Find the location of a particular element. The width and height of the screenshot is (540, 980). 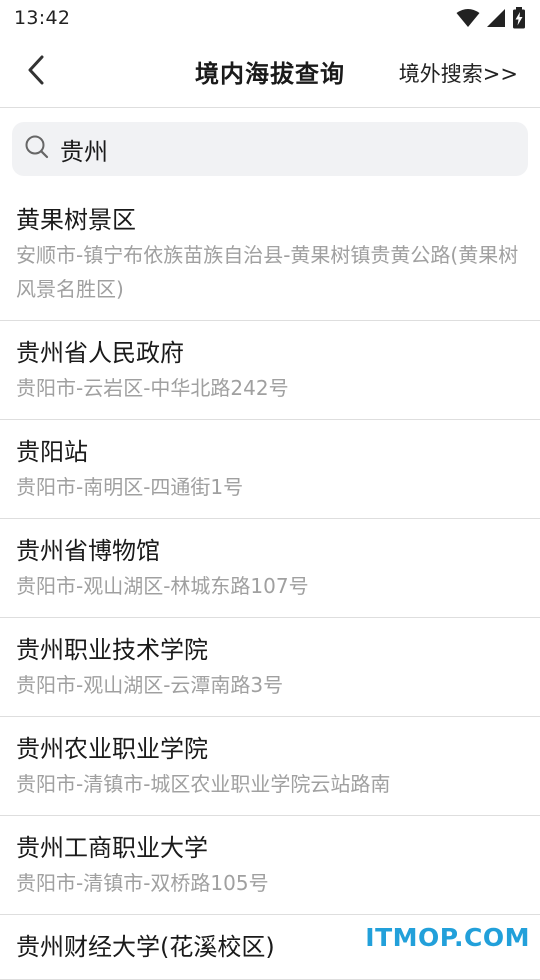

result-item: 贵州职业技术学院 贵阳市-观山湖区-云潭南路3号 is located at coordinates (270, 667).